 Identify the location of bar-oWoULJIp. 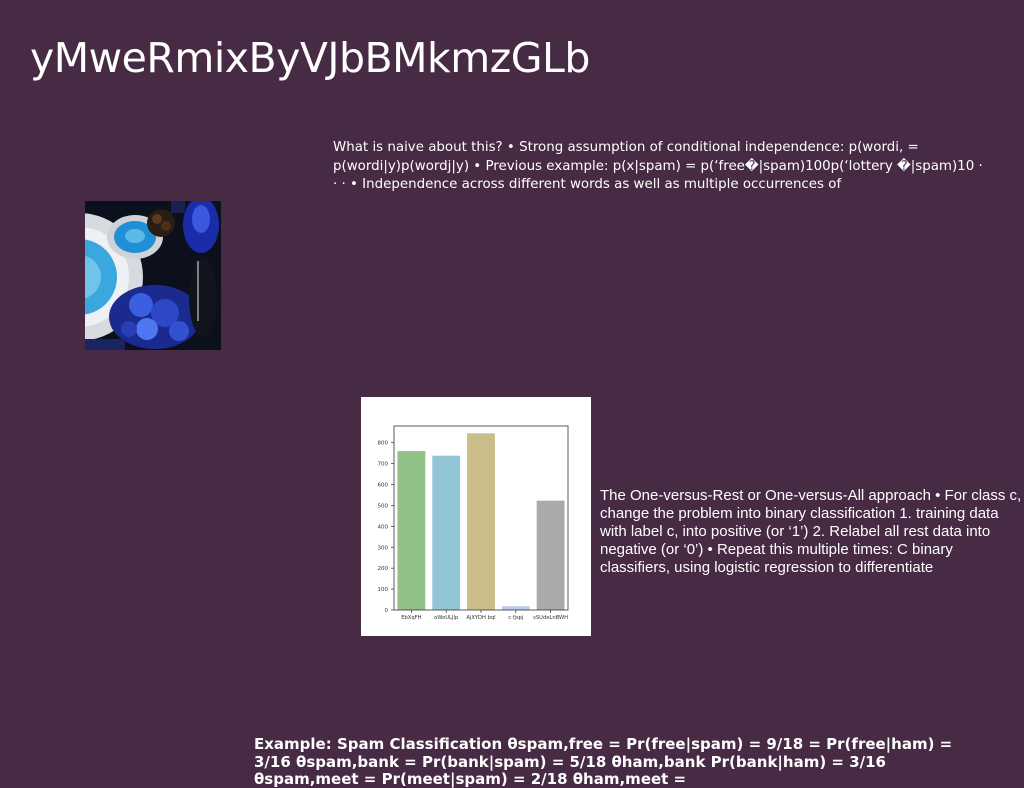
(446, 532).